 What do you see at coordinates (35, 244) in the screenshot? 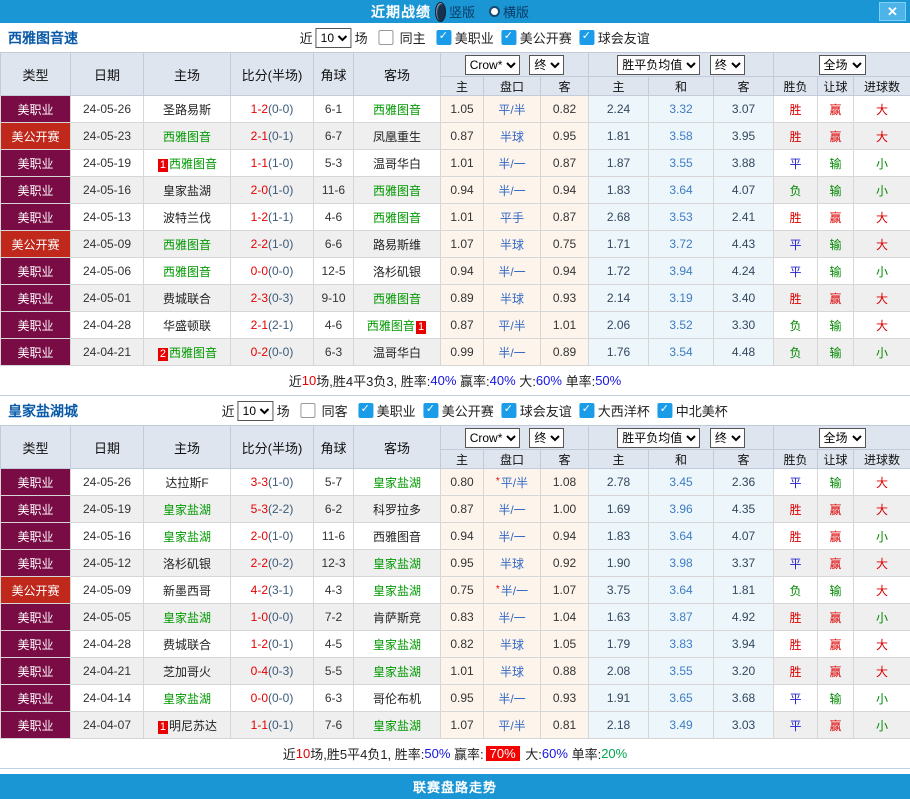
I see `league-type-cell: 美公开赛` at bounding box center [35, 244].